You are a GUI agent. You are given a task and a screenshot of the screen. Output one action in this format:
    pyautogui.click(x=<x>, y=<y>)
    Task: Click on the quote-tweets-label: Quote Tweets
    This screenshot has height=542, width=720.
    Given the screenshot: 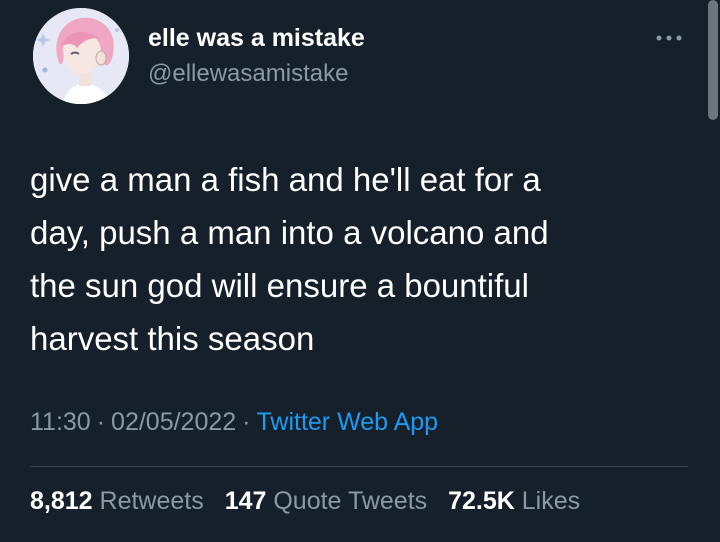 What is the action you would take?
    pyautogui.click(x=350, y=501)
    